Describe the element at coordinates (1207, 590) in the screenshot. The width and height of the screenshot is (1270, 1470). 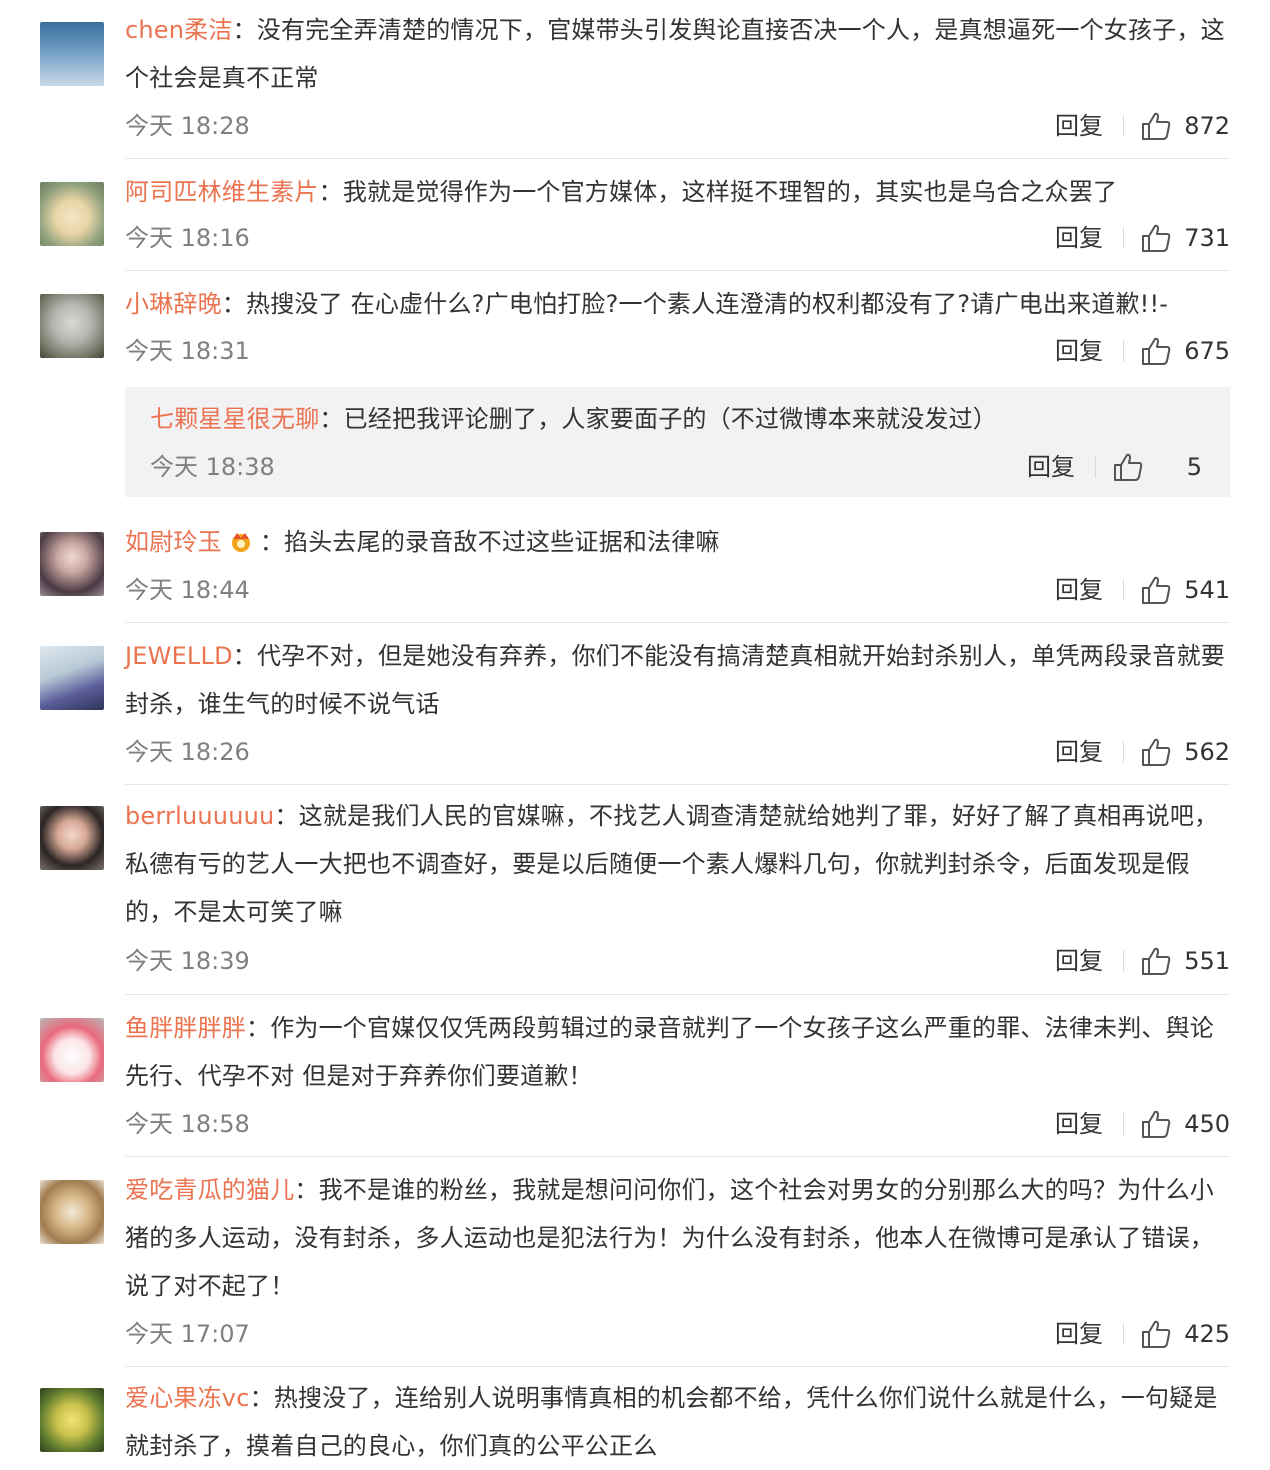
I see `like-count: 541` at that location.